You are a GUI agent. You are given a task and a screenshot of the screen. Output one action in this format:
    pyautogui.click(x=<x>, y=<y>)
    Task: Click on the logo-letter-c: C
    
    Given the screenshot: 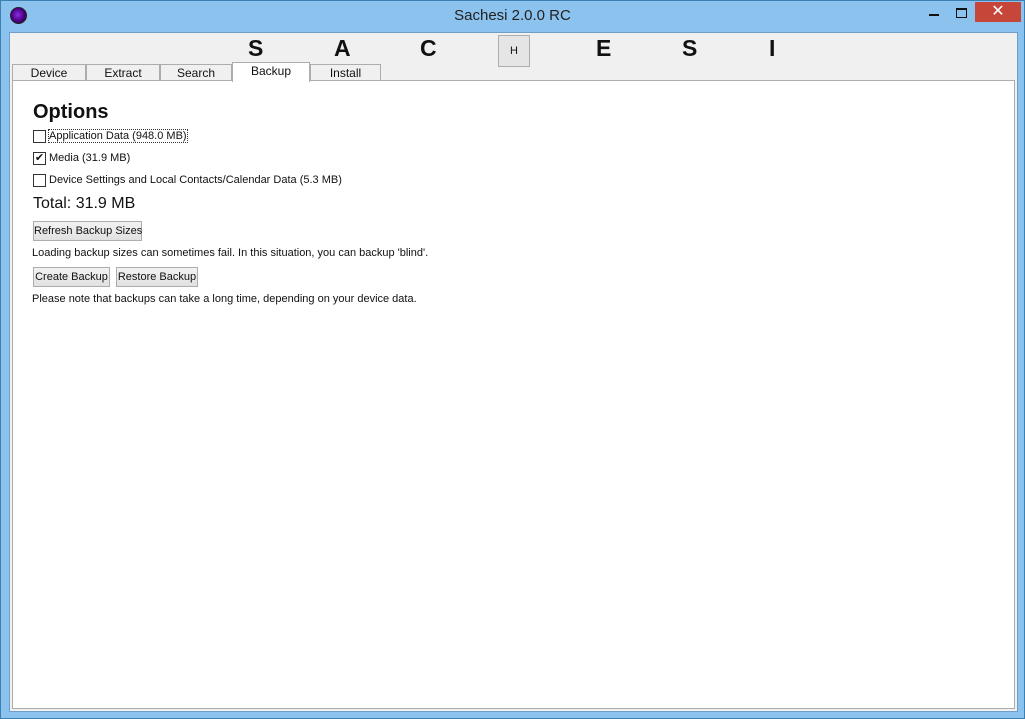 What is the action you would take?
    pyautogui.click(x=428, y=48)
    